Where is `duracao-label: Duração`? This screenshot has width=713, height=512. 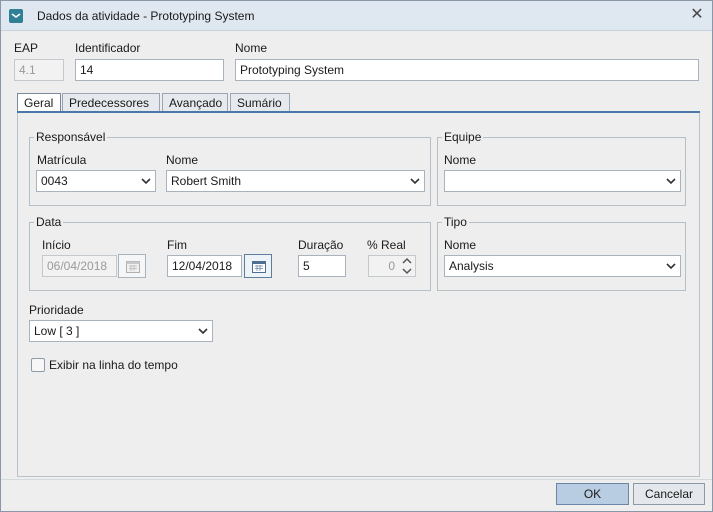 duracao-label: Duração is located at coordinates (321, 245).